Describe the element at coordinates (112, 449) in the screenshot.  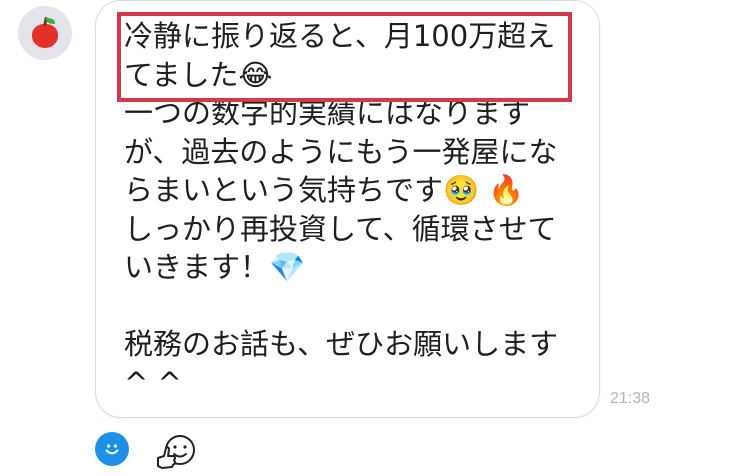
I see `smiley-reaction-icon` at that location.